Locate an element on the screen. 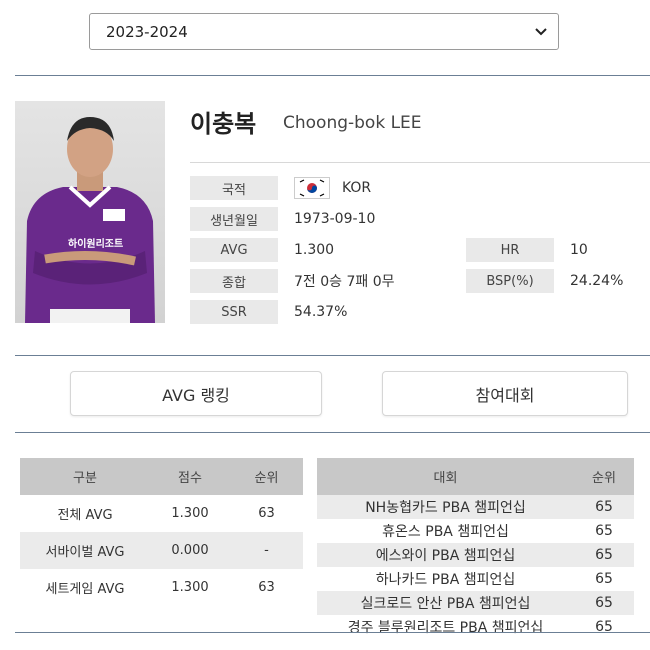 The width and height of the screenshot is (650, 650). table-row: 휴온스 PBA 챔피언십 65 is located at coordinates (475, 531).